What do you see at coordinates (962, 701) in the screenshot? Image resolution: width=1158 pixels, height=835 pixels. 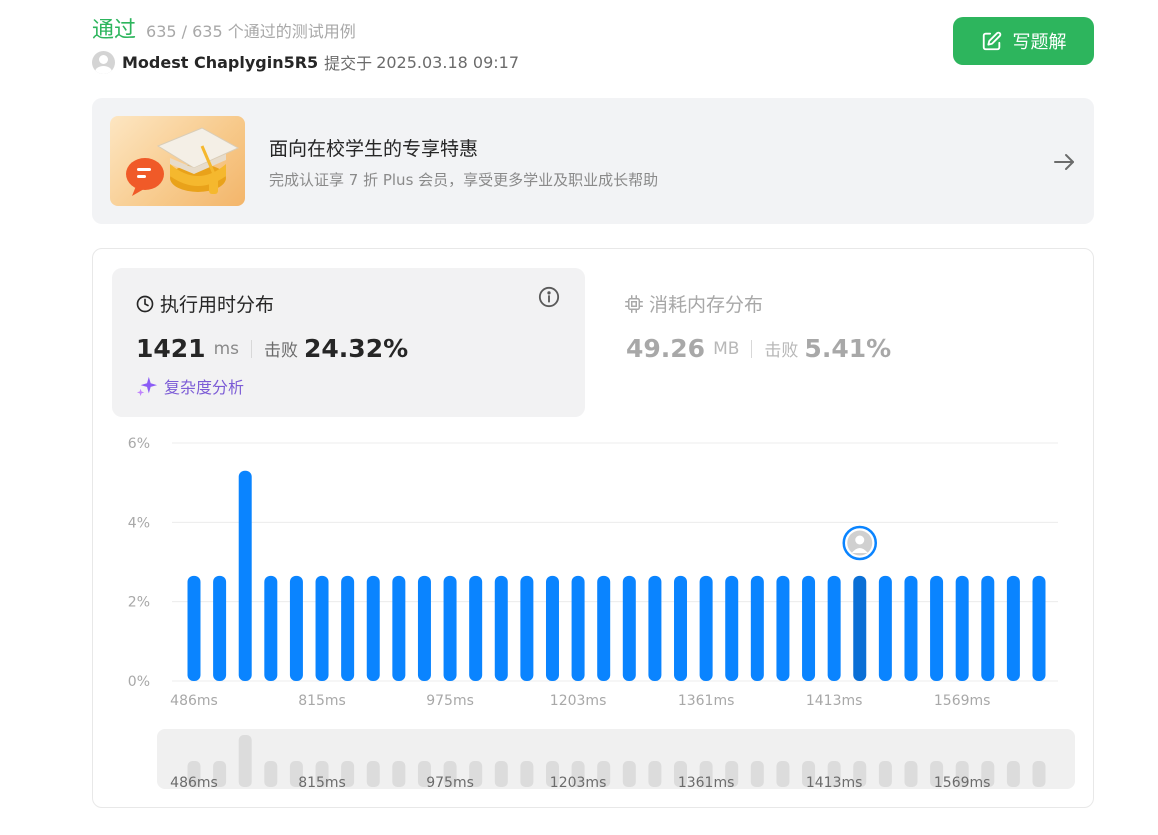 I see `x-tick-label: 1569ms` at bounding box center [962, 701].